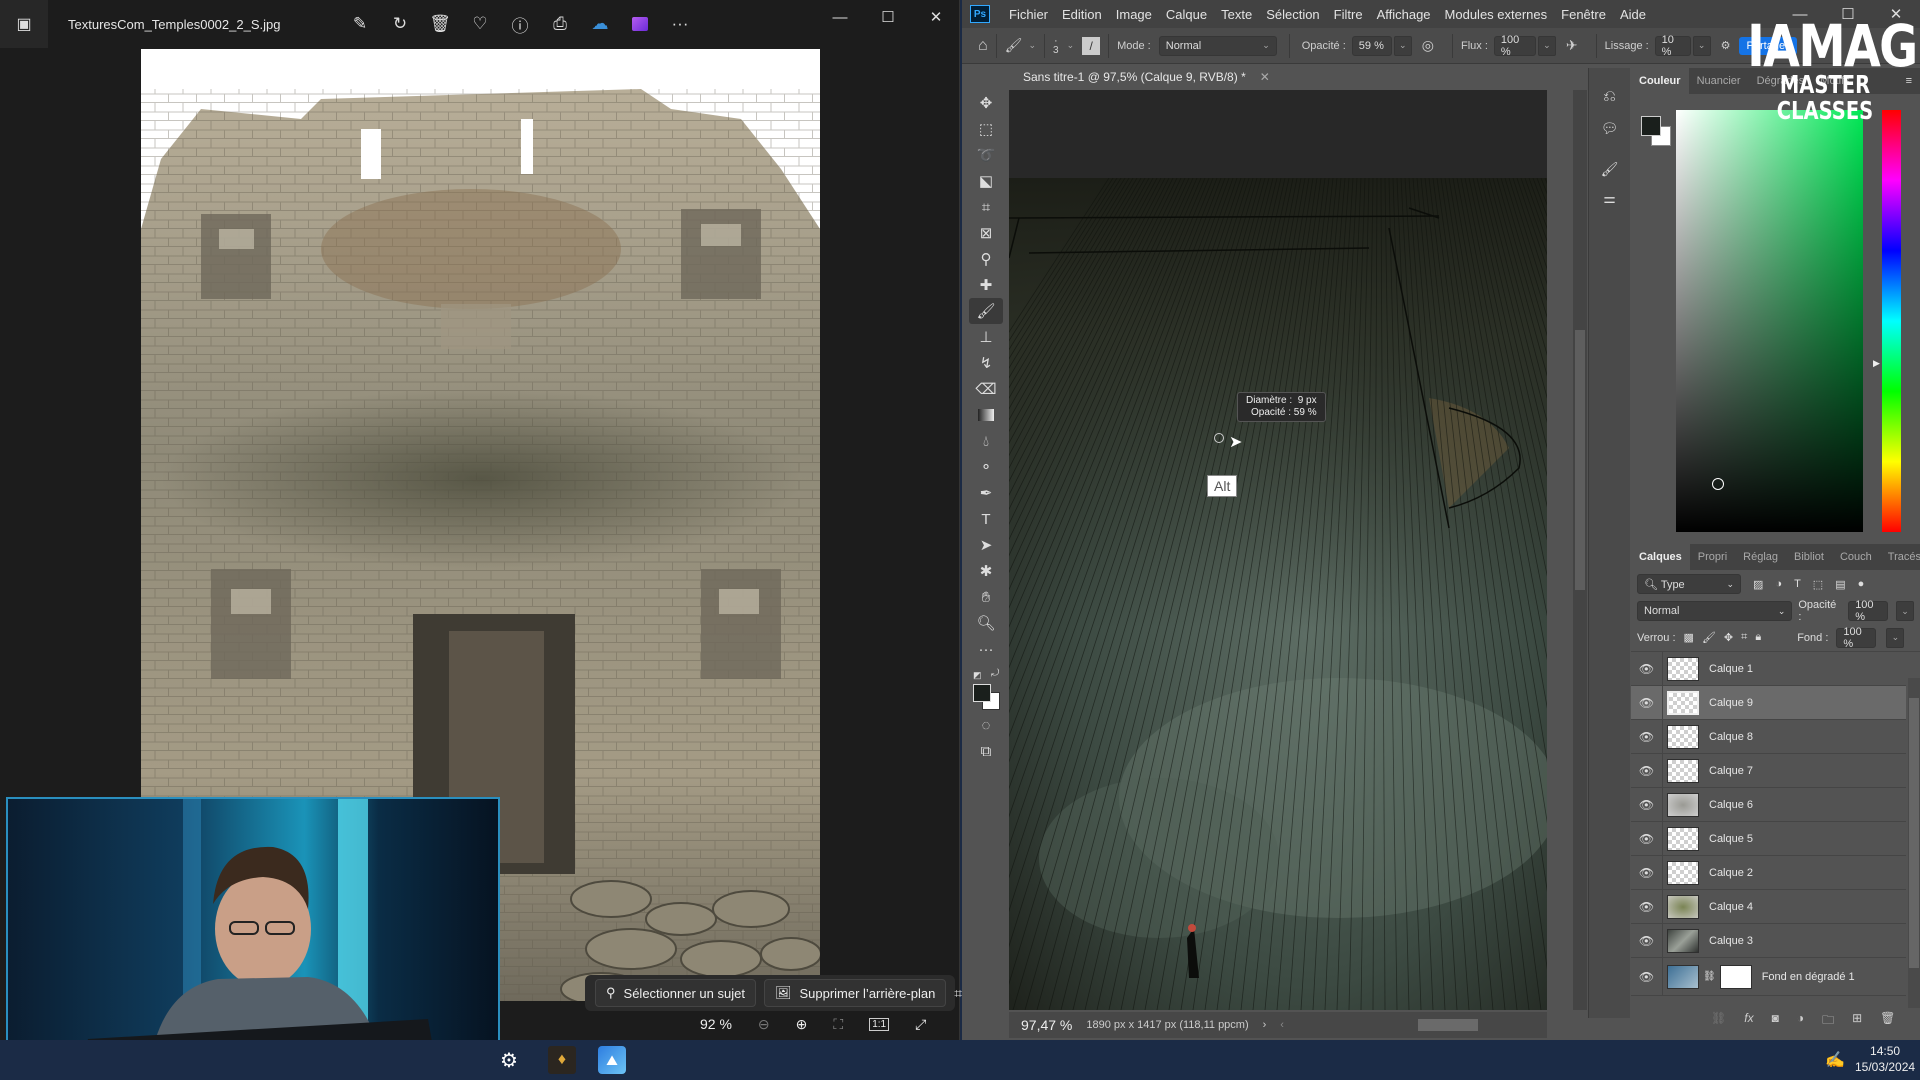  Describe the element at coordinates (640, 24) in the screenshot. I see `clipchamp-icon` at that location.